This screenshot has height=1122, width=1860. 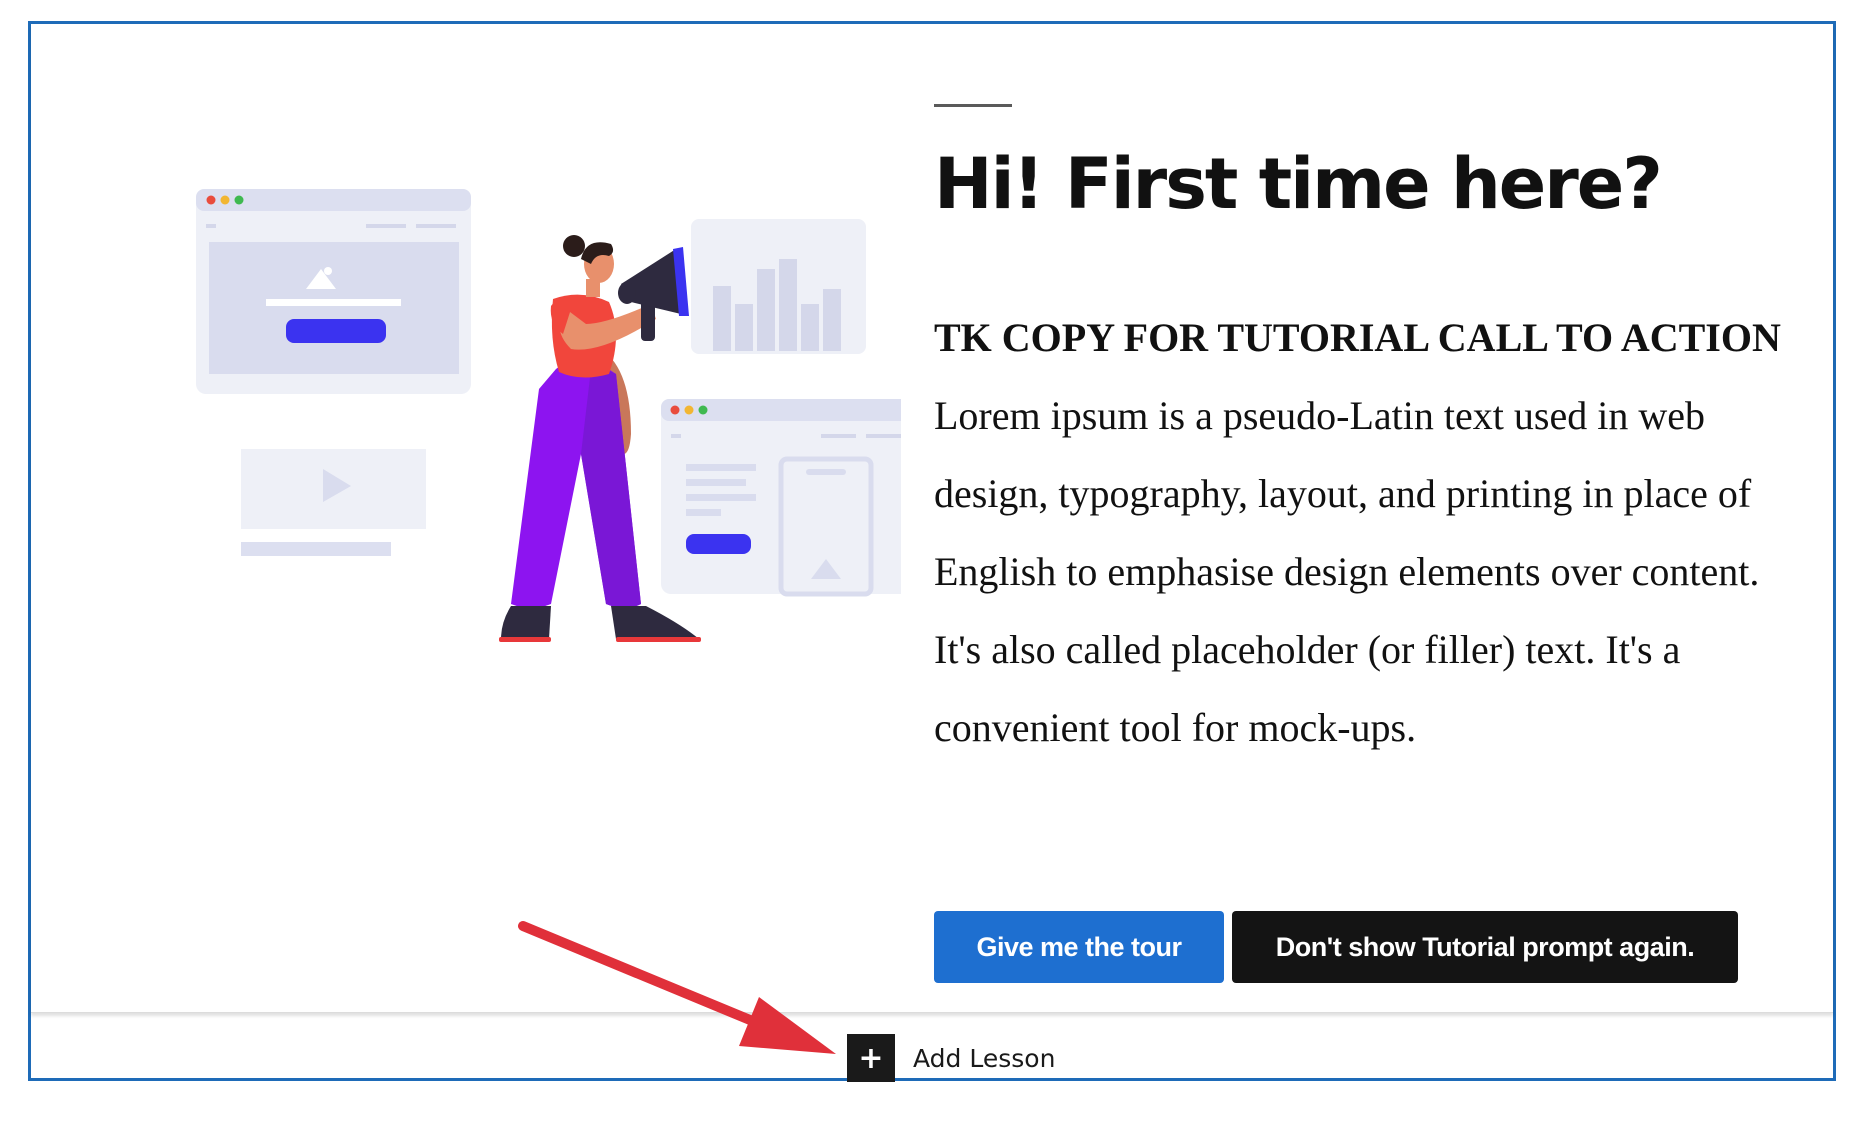 I want to click on add-lesson-label: Add Lesson, so click(x=984, y=1058).